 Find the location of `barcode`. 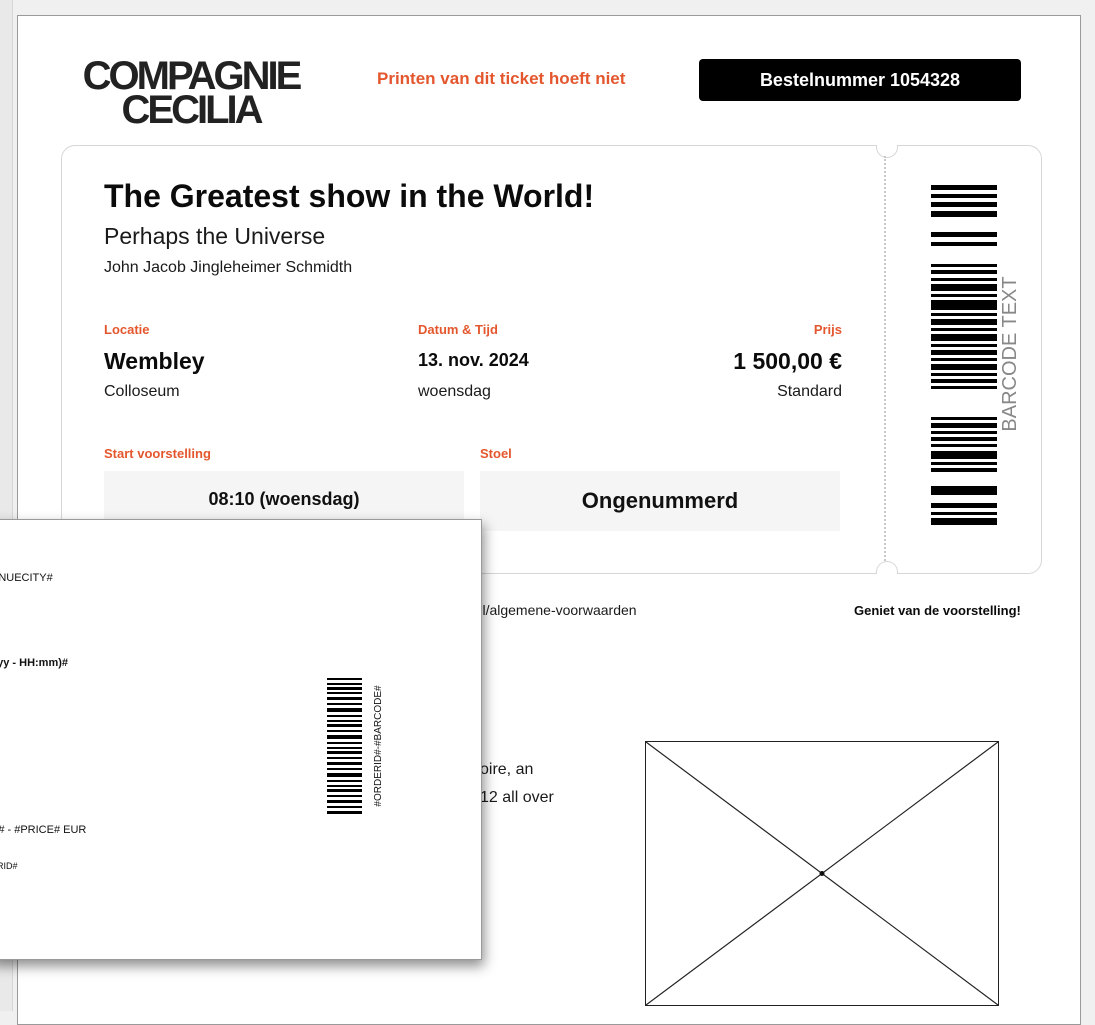

barcode is located at coordinates (964, 355).